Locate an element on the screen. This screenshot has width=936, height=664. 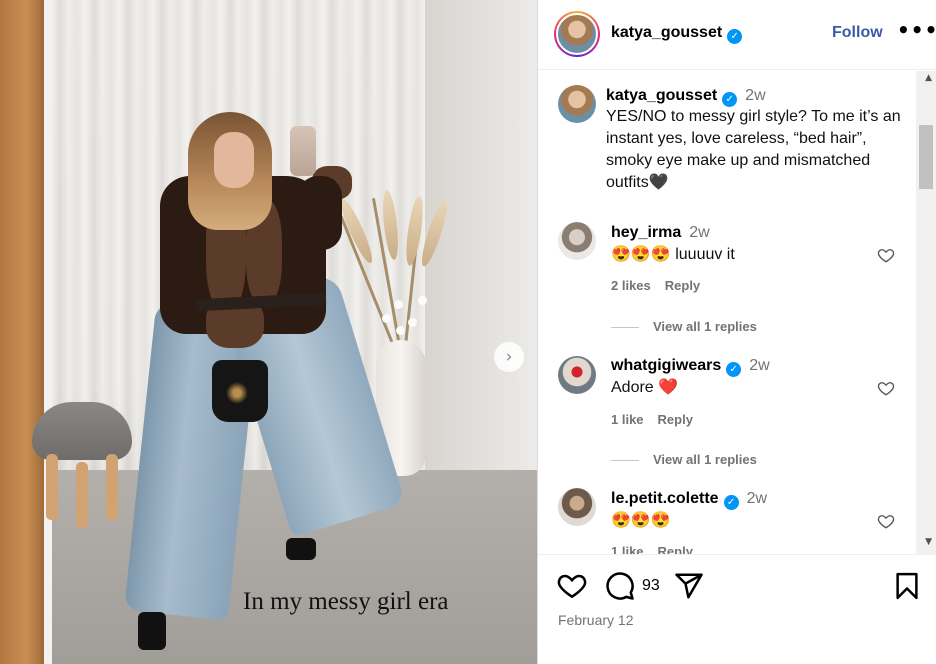
comment-username: whatgigiwears ✓ 2w is located at coordinates (690, 367).